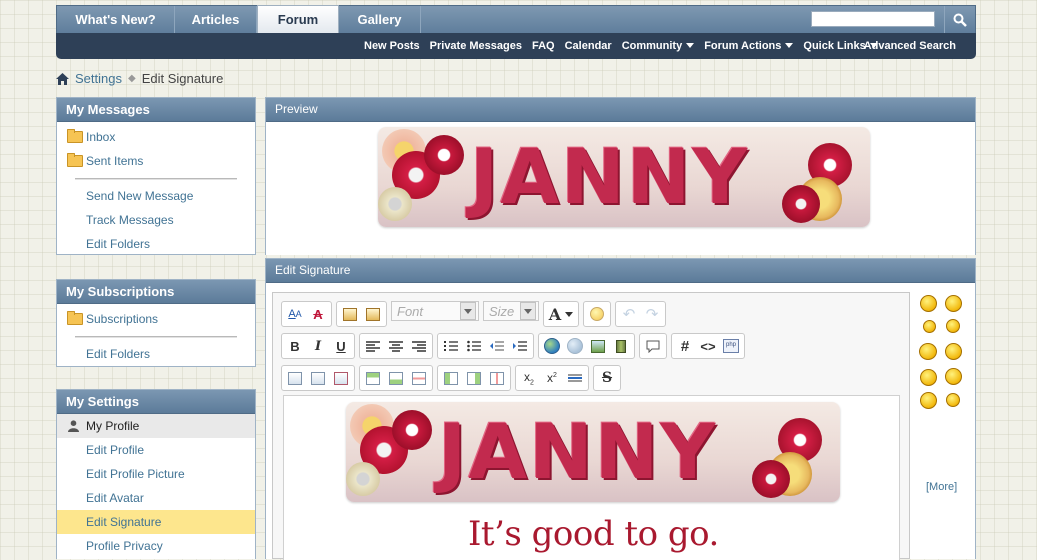 Image resolution: width=1037 pixels, height=560 pixels. What do you see at coordinates (410, 311) in the screenshot?
I see `font-select-placeholder: Font` at bounding box center [410, 311].